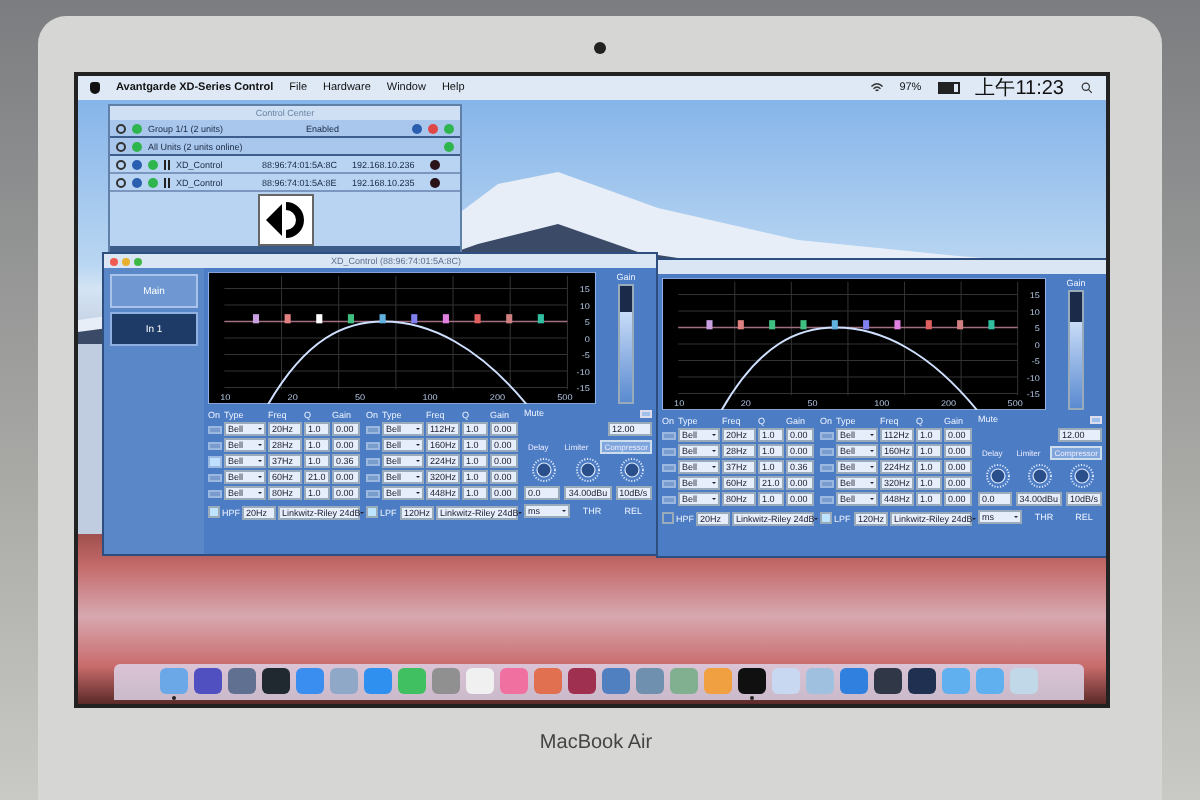 The width and height of the screenshot is (1200, 800). I want to click on search-icon, so click(1087, 88).